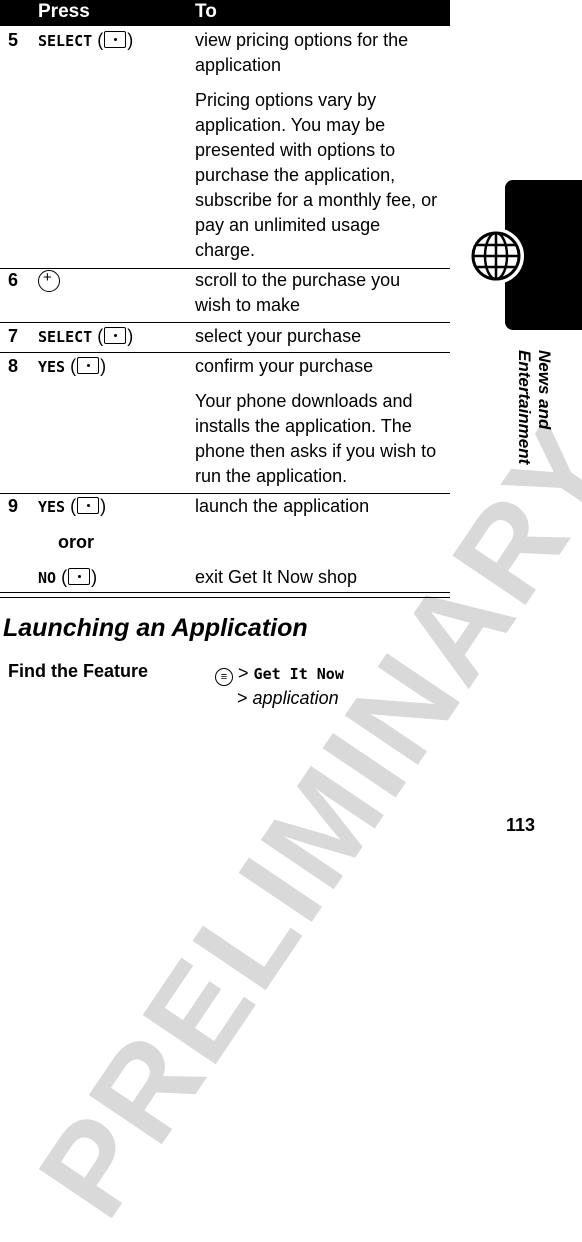 The height and width of the screenshot is (1242, 582). I want to click on path-item-get-it-now: Get It Now, so click(298, 674).